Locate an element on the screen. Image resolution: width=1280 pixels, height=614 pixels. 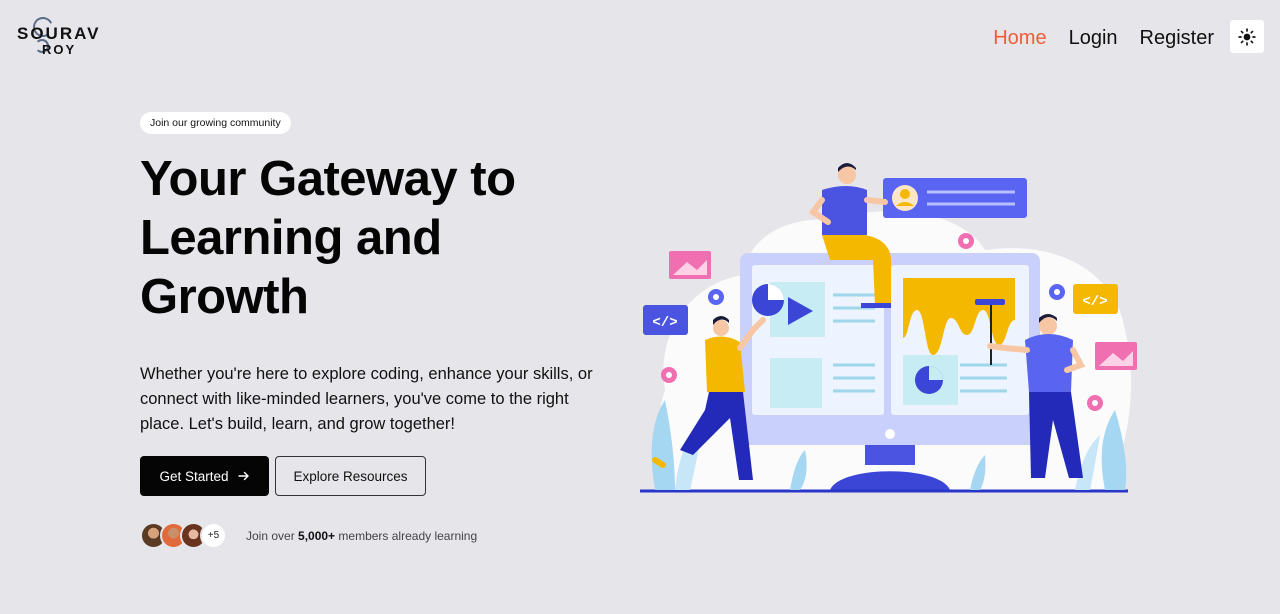
sun-icon is located at coordinates (1247, 36).